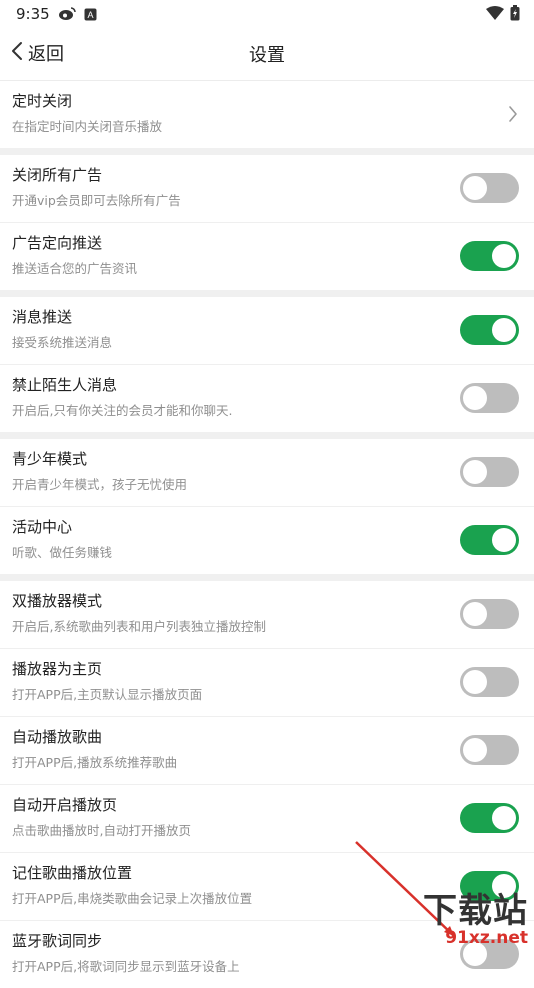  What do you see at coordinates (513, 116) in the screenshot?
I see `chevron-right-icon` at bounding box center [513, 116].